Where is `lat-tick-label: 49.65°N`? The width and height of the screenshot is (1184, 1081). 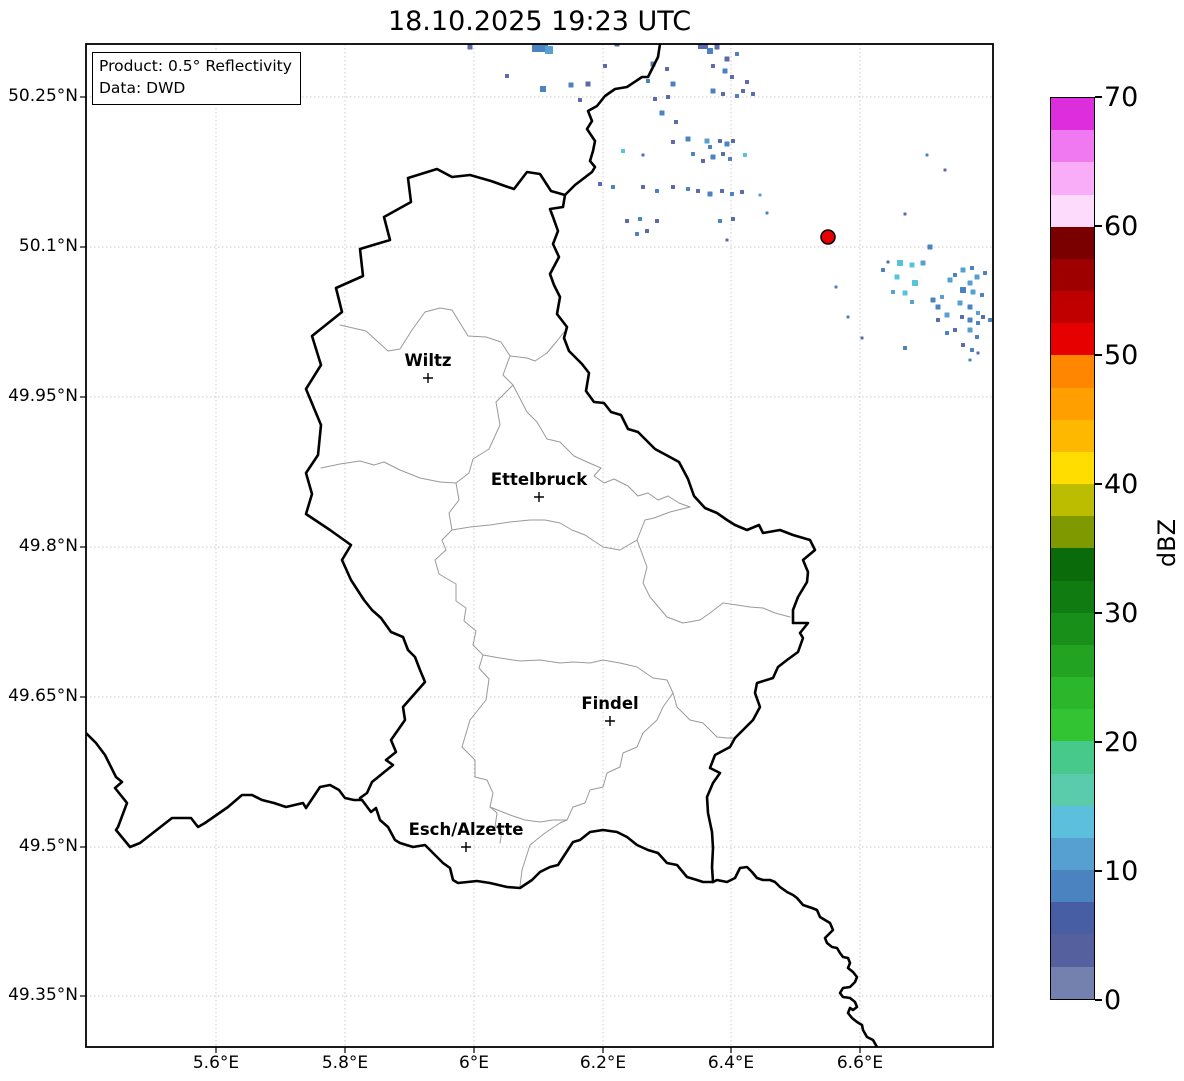
lat-tick-label: 49.65°N is located at coordinates (43, 696).